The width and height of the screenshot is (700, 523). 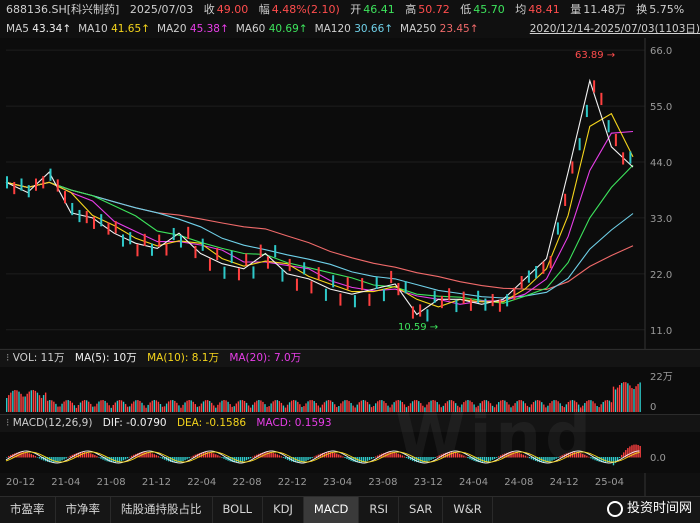 What do you see at coordinates (238, 510) in the screenshot?
I see `tab-boll: BOLL` at bounding box center [238, 510].